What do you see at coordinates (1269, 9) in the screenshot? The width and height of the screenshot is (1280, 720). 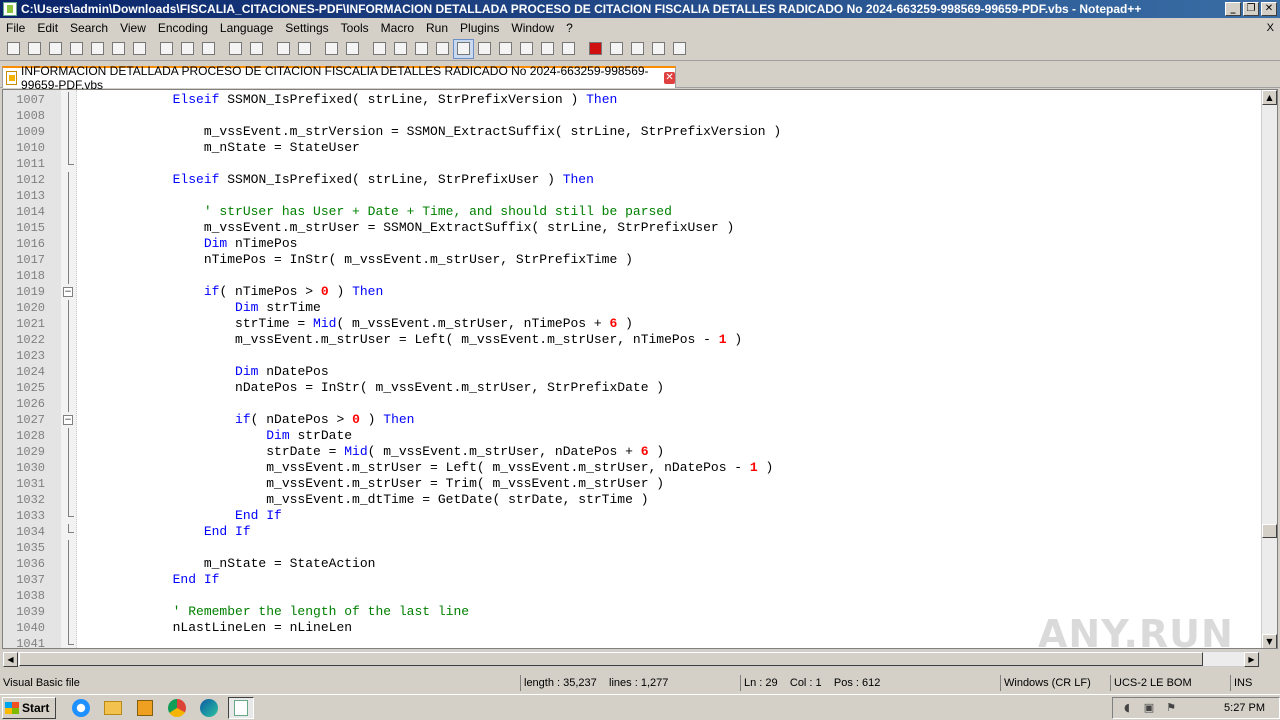 I see `close-button: ✕` at bounding box center [1269, 9].